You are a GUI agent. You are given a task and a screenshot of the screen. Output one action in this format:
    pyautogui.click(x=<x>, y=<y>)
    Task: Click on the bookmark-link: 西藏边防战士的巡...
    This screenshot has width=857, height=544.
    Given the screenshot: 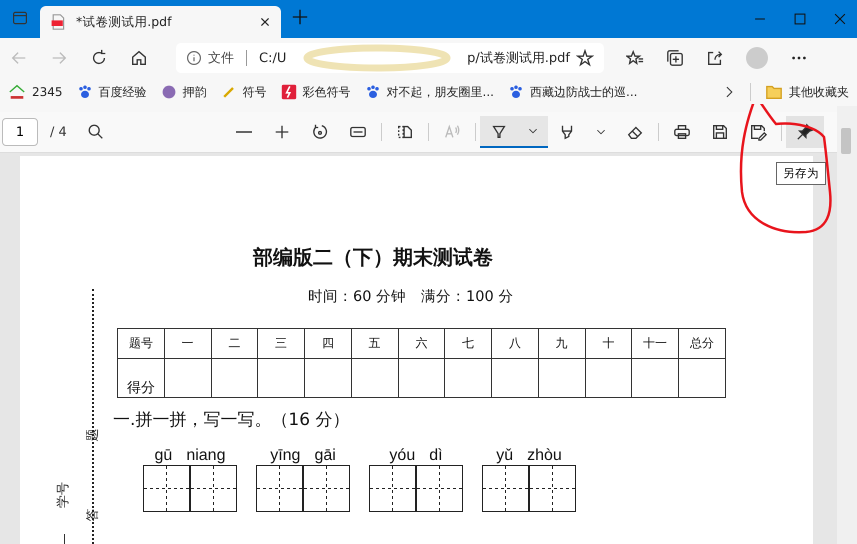 What is the action you would take?
    pyautogui.click(x=584, y=92)
    